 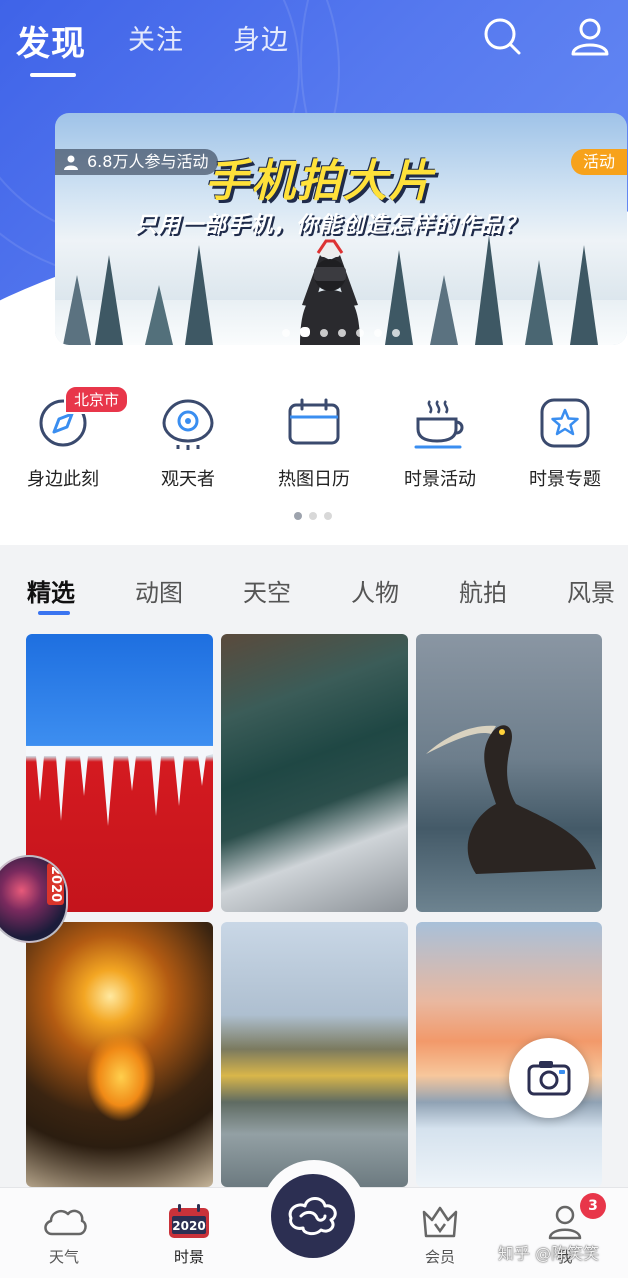 I want to click on category-tab-scenery: 风景, so click(x=591, y=590).